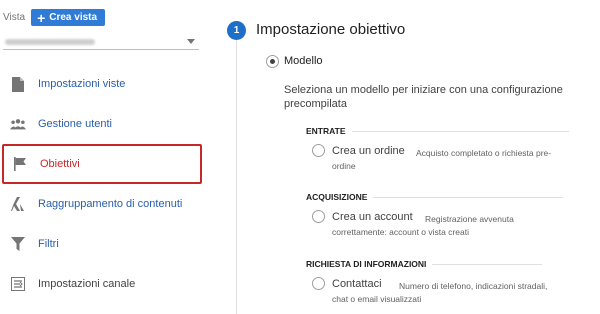 This screenshot has width=600, height=314. Describe the element at coordinates (318, 150) in the screenshot. I see `option-radio-crea-ordine` at that location.